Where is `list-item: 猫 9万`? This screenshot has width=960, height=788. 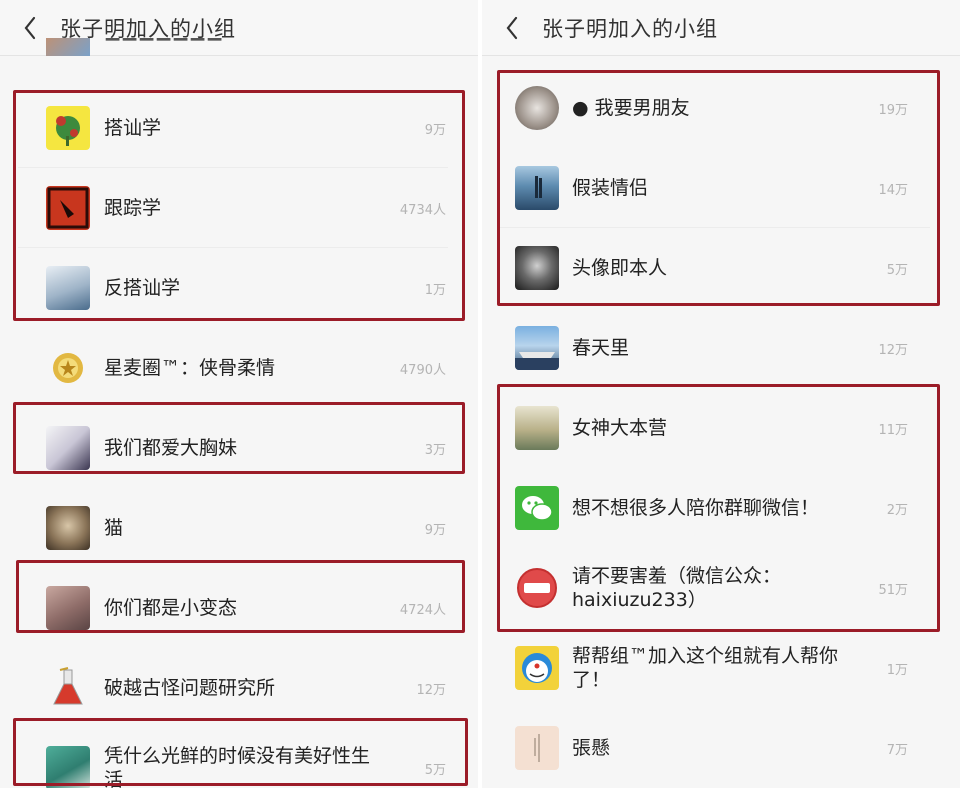 list-item: 猫 9万 is located at coordinates (239, 528).